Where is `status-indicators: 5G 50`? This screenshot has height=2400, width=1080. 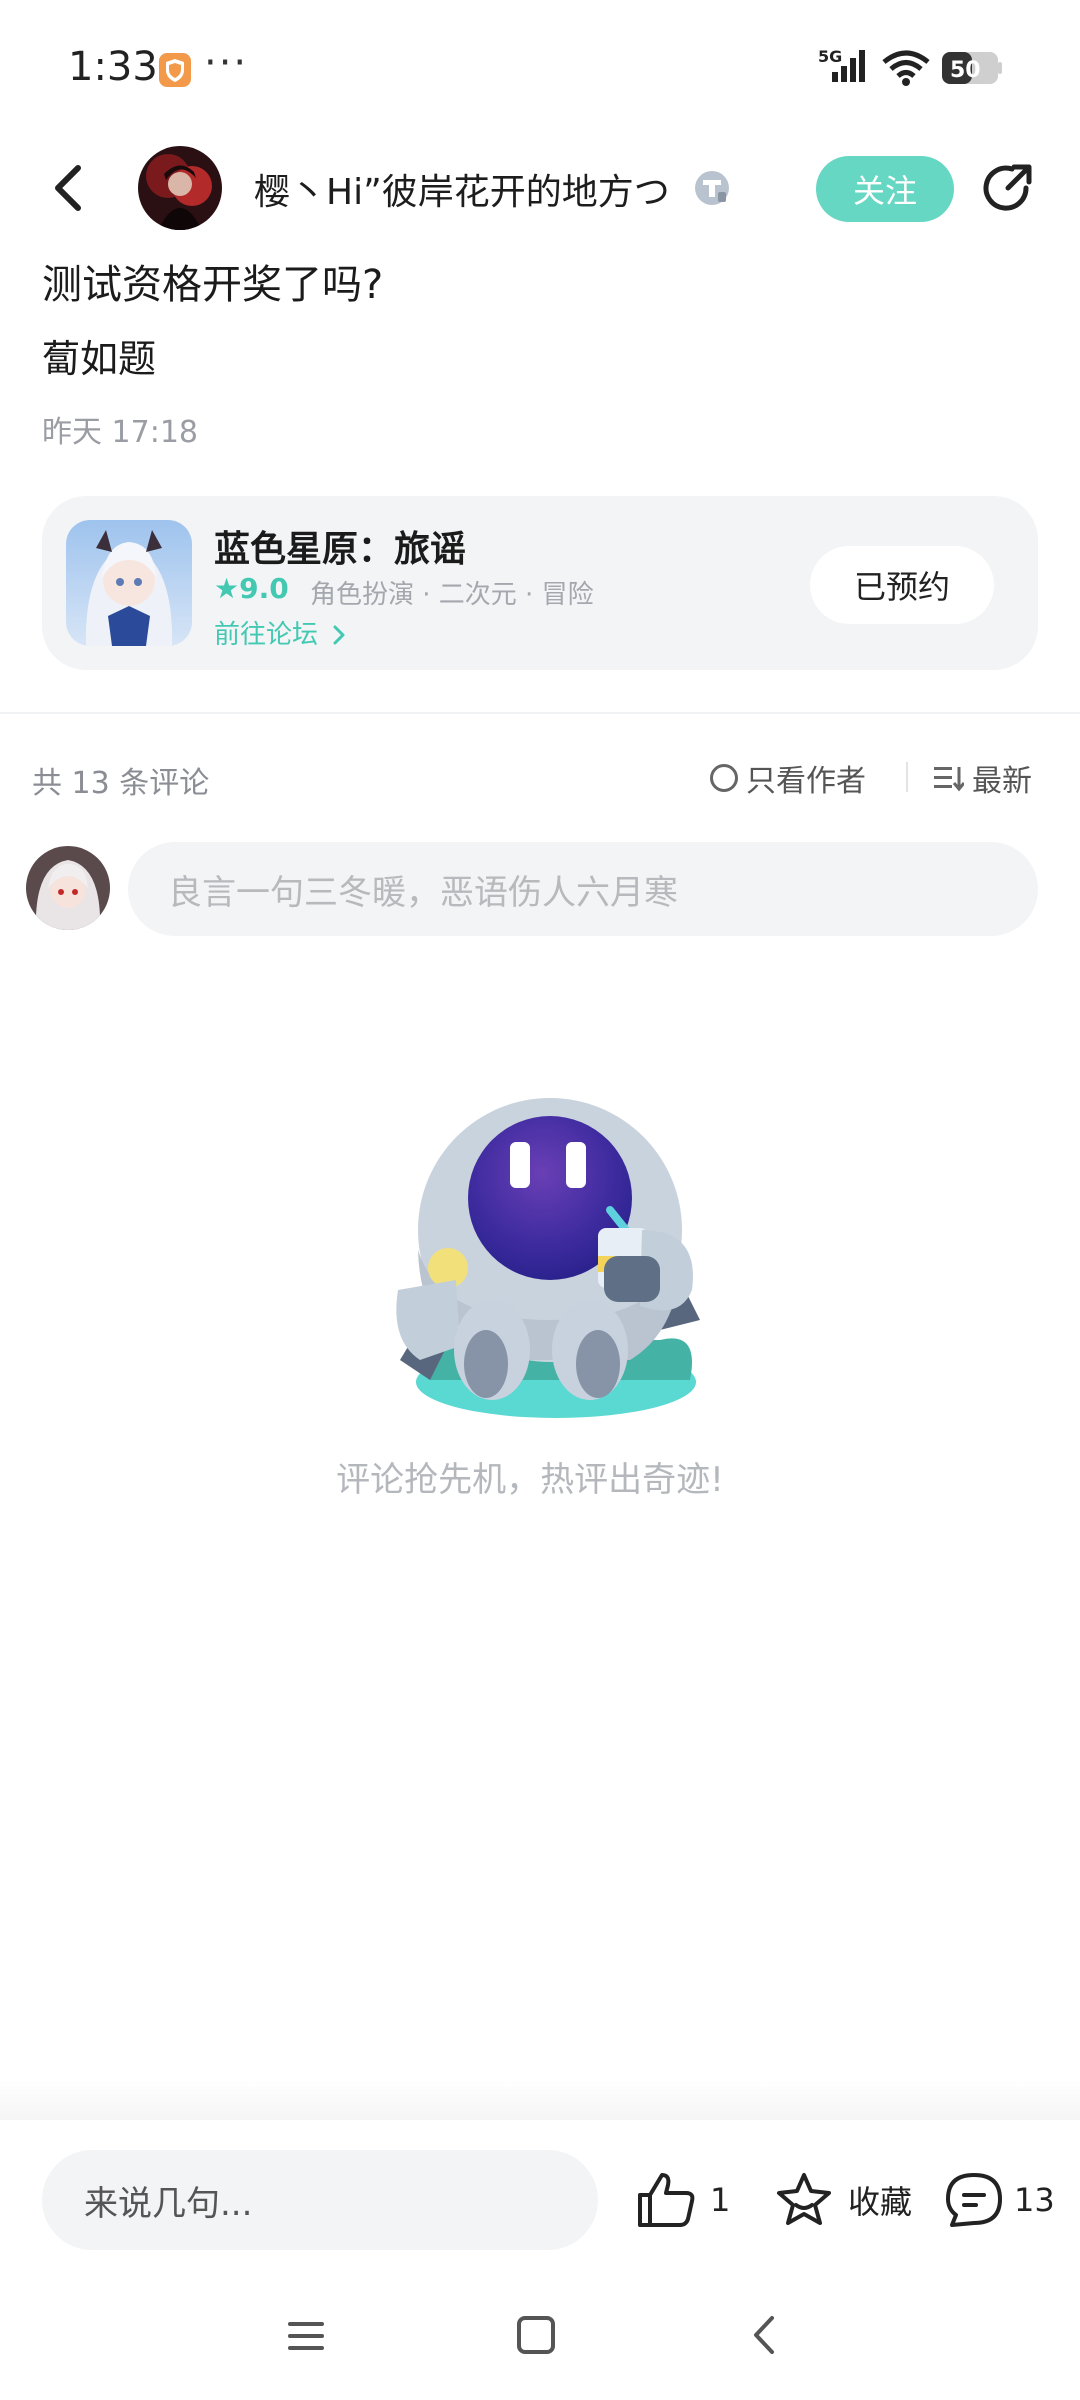 status-indicators: 5G 50 is located at coordinates (913, 68).